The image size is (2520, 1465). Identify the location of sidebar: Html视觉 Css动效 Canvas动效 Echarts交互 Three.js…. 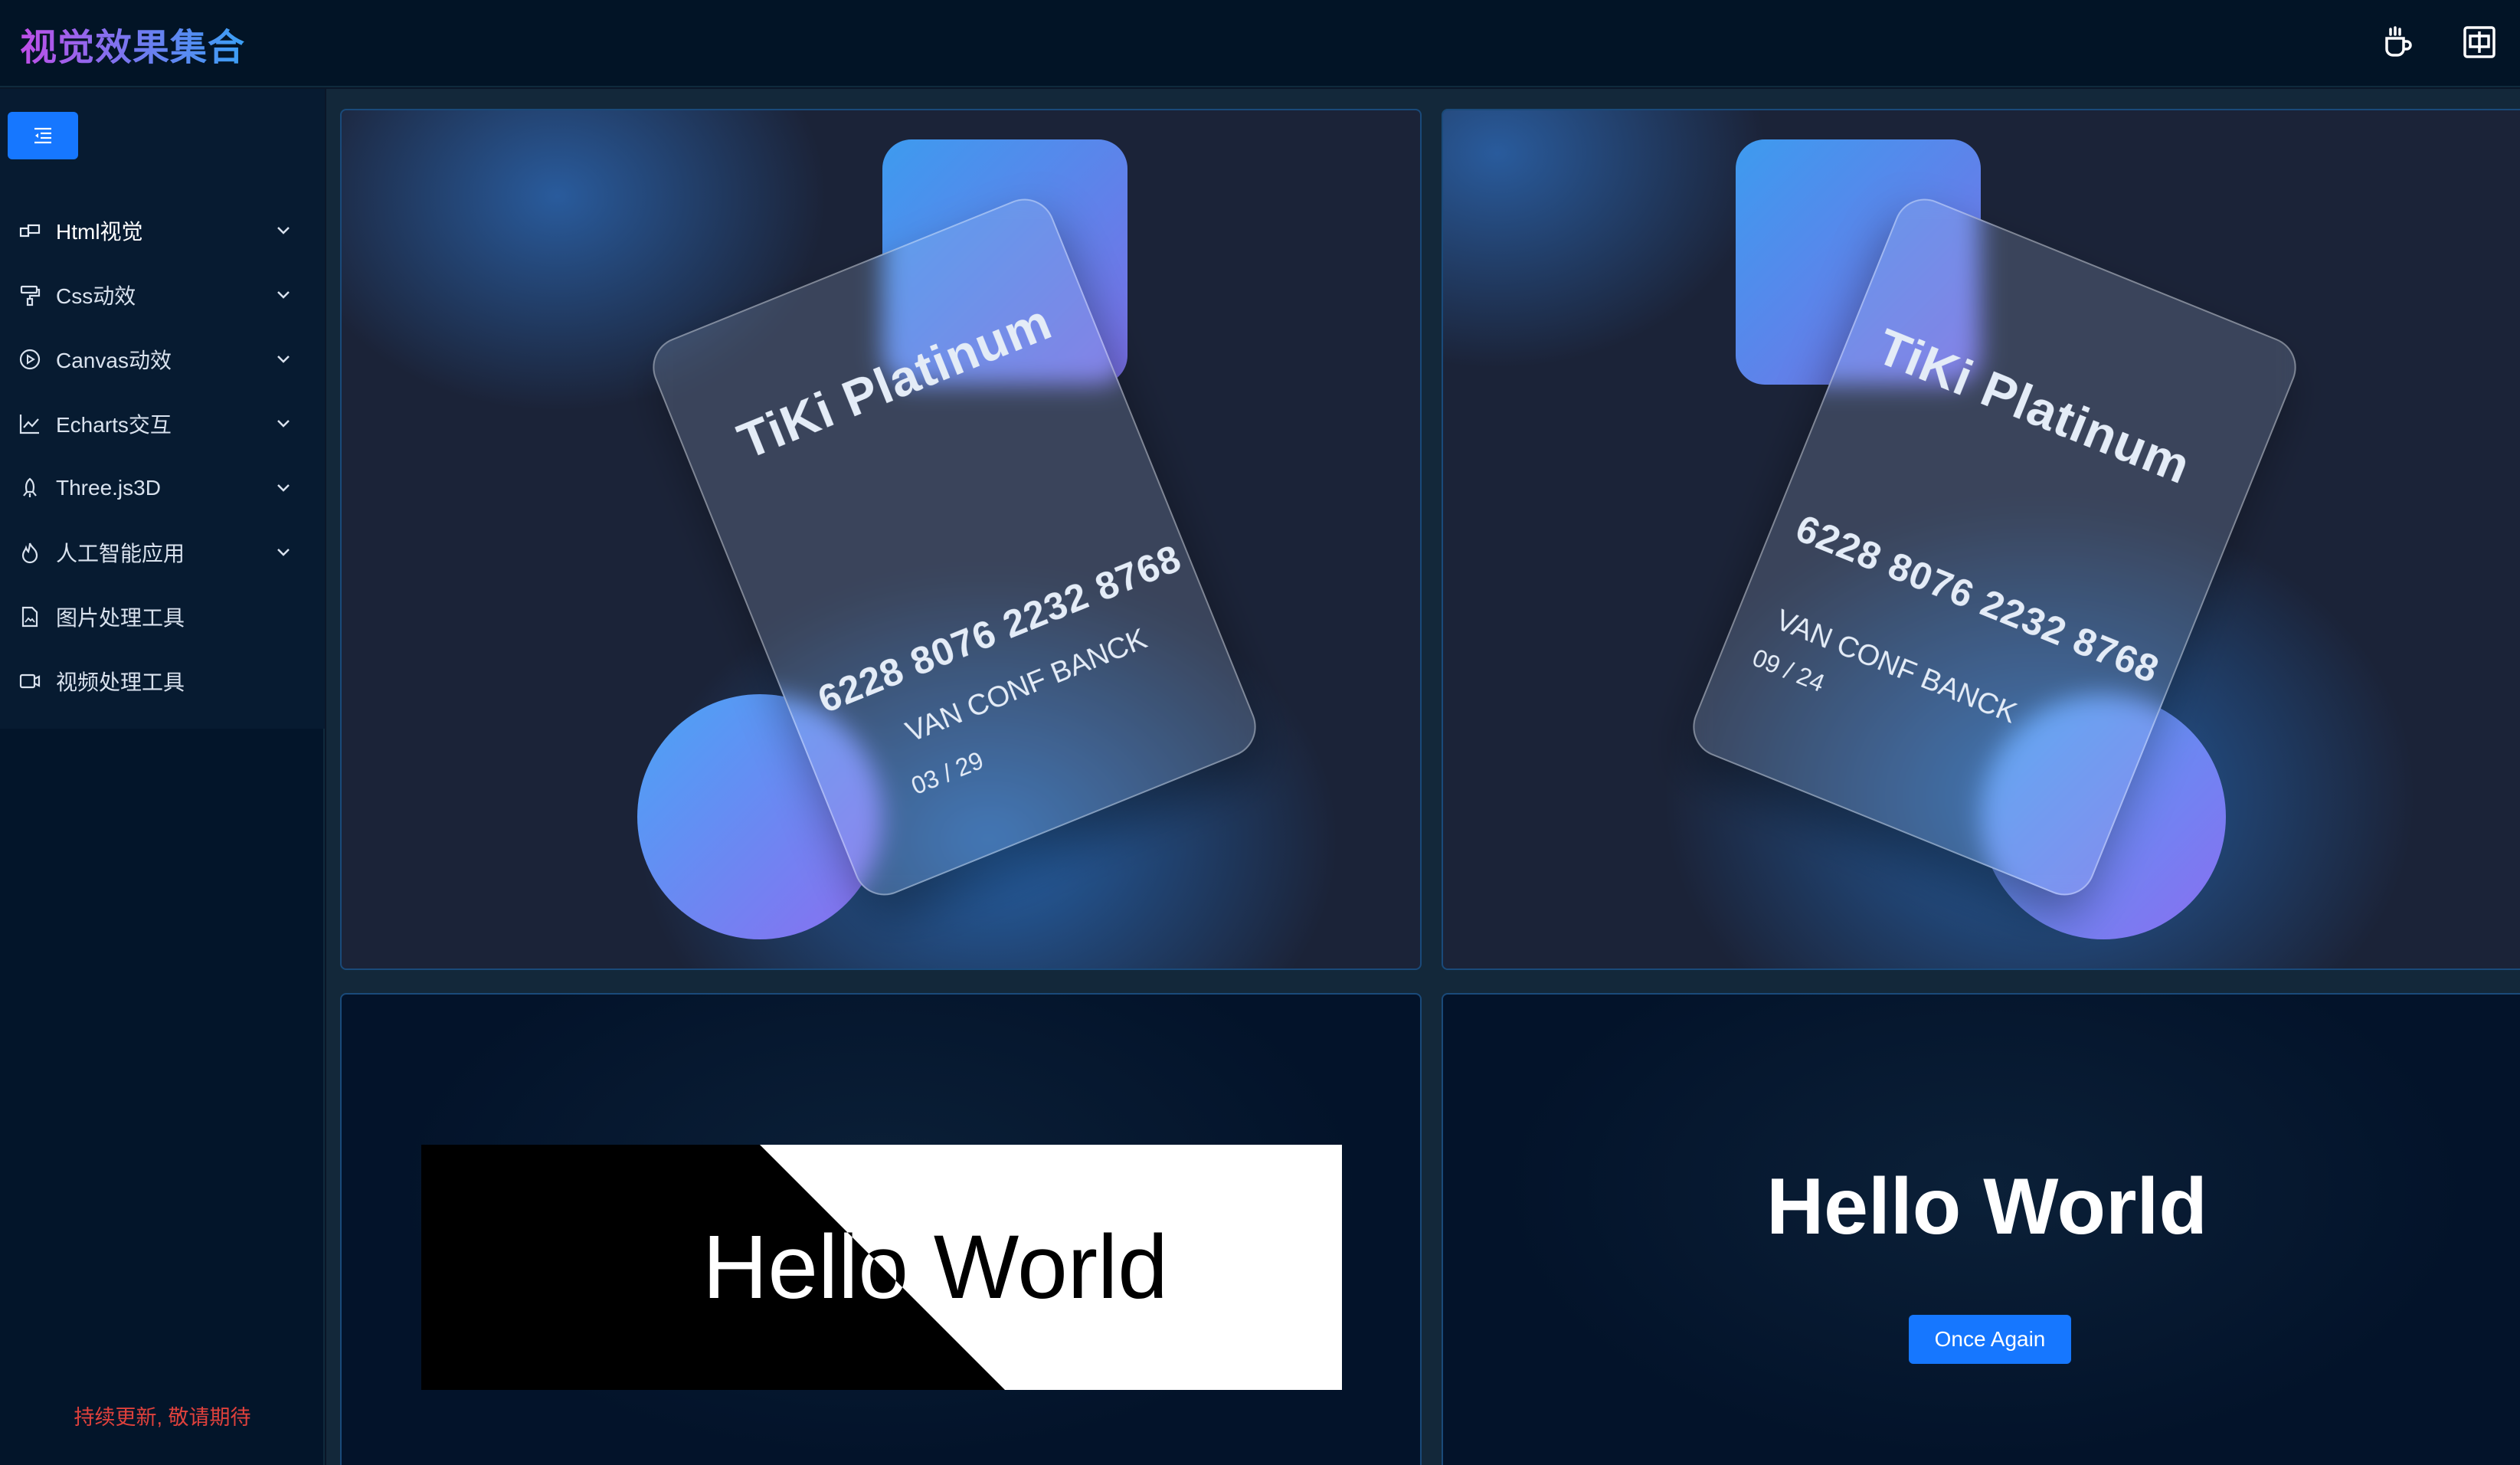
(162, 777).